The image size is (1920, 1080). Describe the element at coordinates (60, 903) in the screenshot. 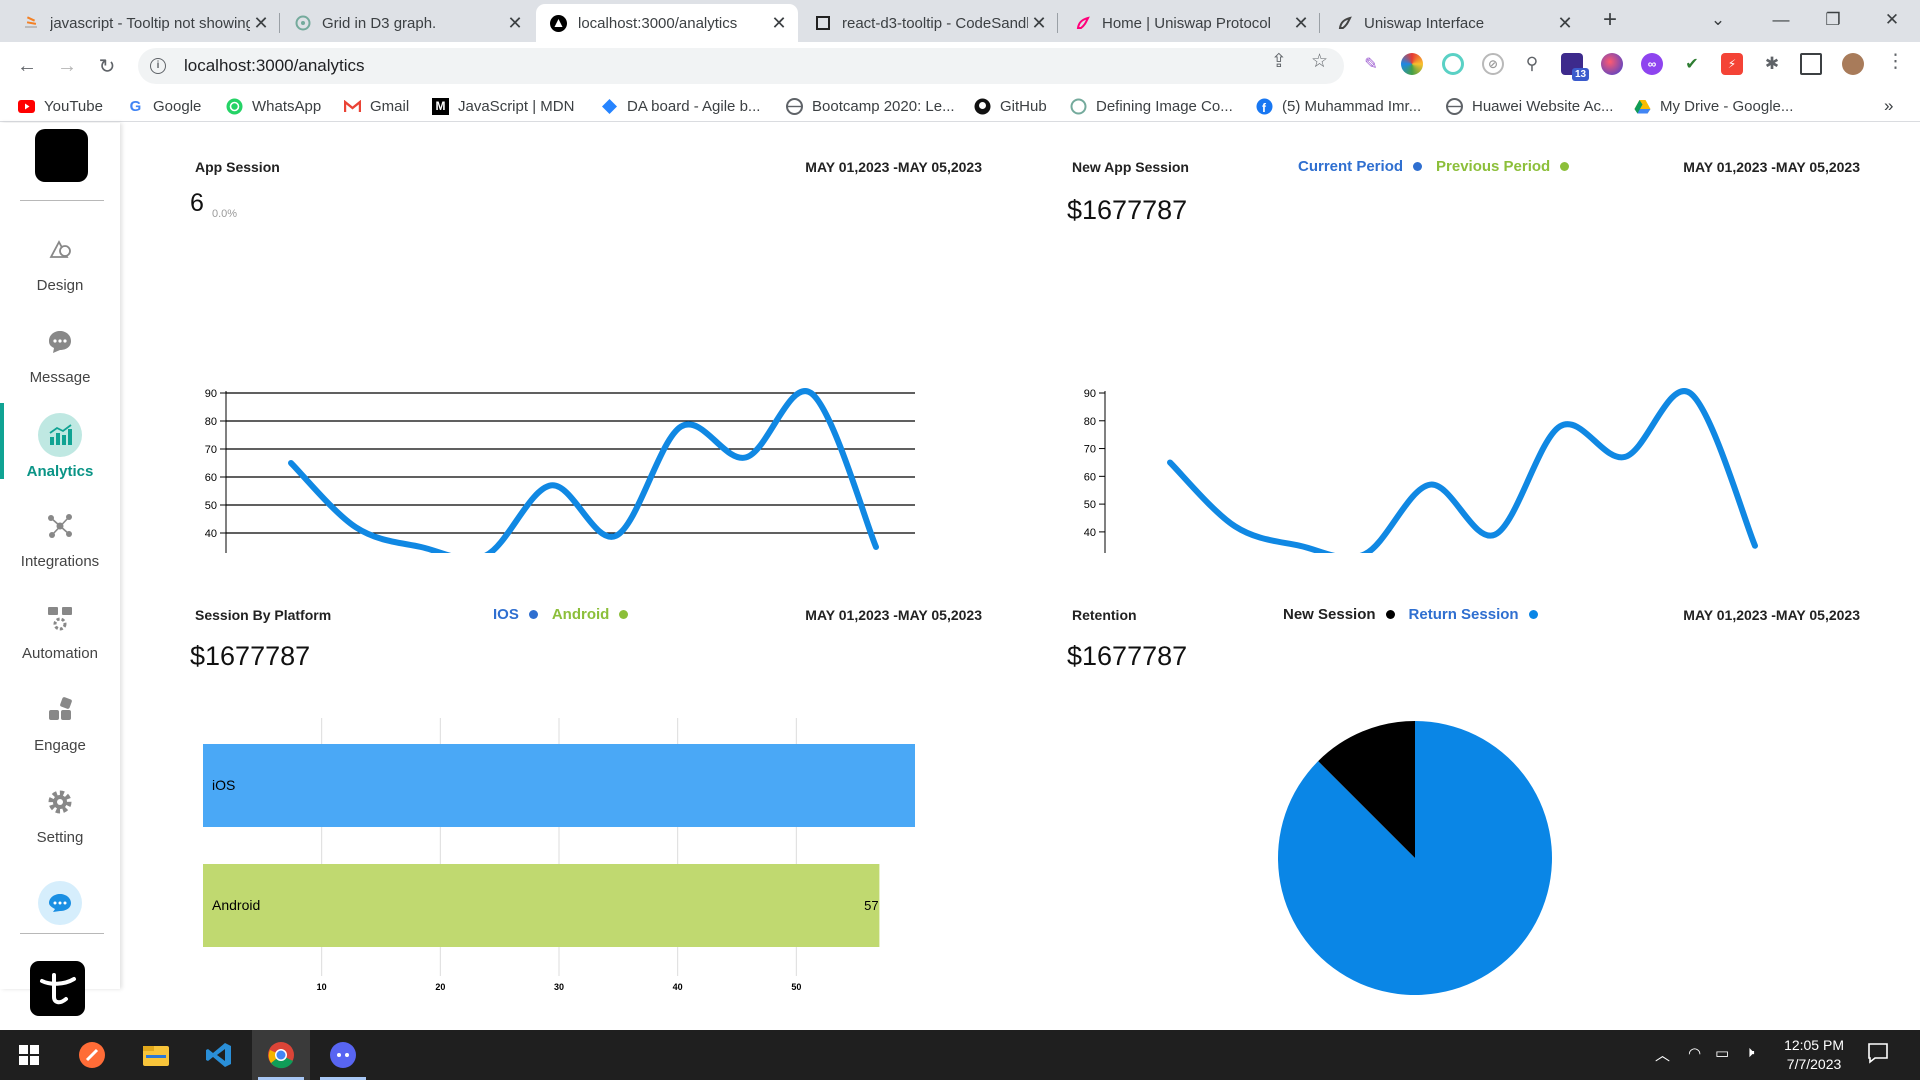

I see `chat-bubble-button` at that location.